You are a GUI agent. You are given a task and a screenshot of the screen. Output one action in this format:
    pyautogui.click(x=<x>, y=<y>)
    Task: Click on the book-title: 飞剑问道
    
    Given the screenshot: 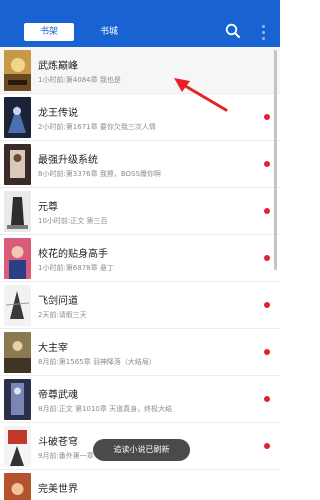 What is the action you would take?
    pyautogui.click(x=58, y=301)
    